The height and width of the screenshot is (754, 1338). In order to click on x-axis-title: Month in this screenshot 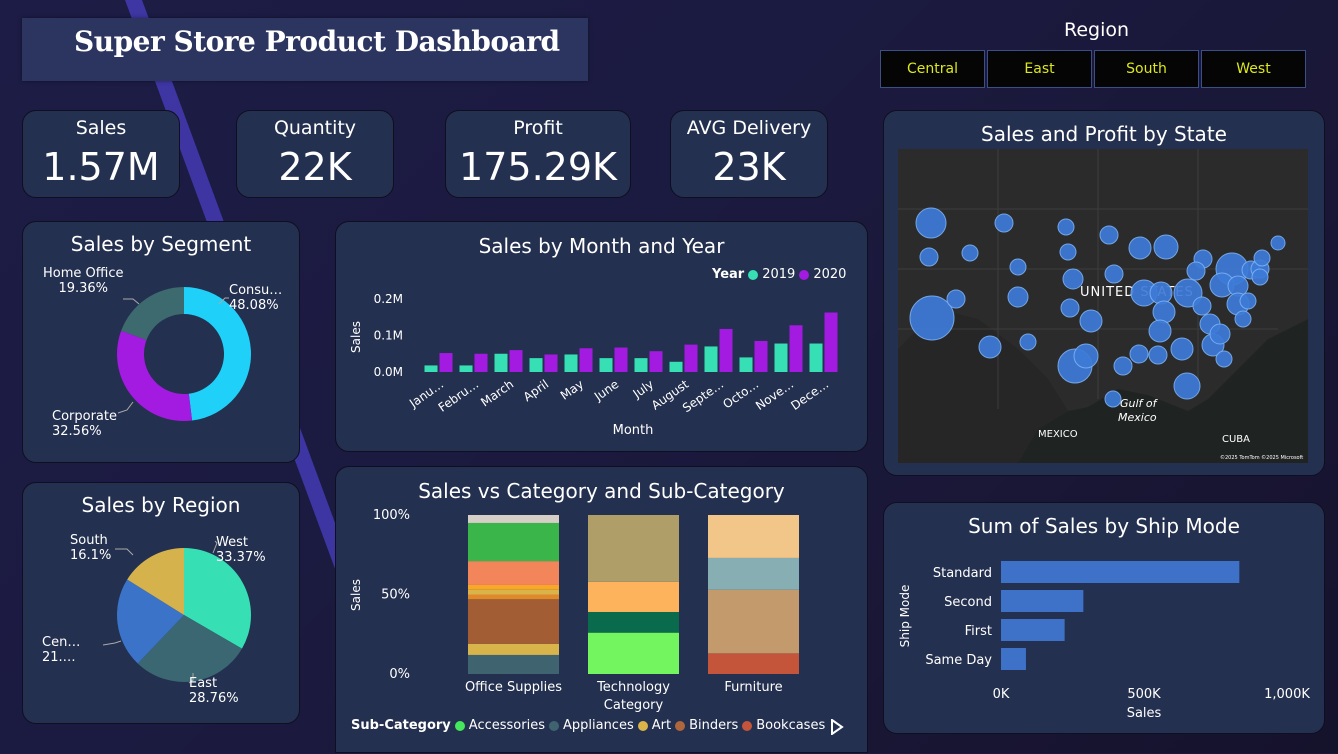, I will do `click(633, 430)`.